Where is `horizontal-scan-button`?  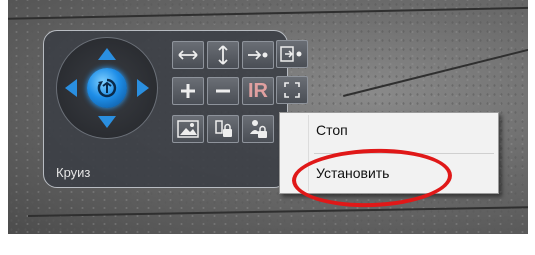 horizontal-scan-button is located at coordinates (188, 55).